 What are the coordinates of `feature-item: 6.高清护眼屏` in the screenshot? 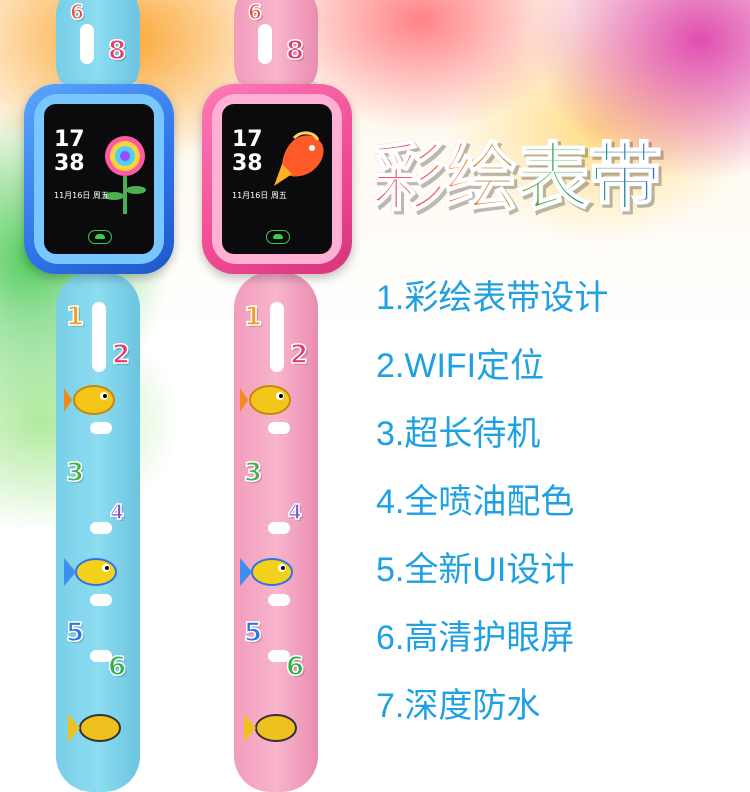 It's located at (475, 638).